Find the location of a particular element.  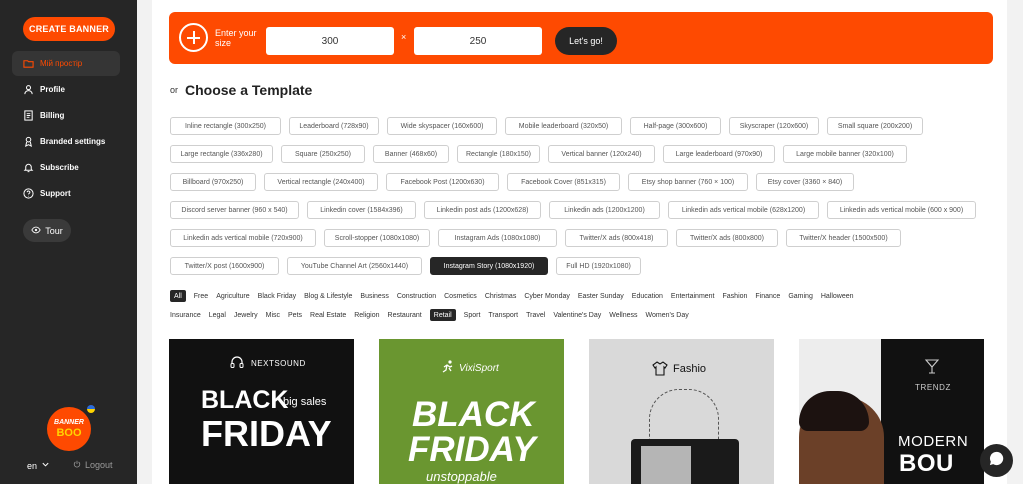

chevron-down-icon is located at coordinates (45, 465).